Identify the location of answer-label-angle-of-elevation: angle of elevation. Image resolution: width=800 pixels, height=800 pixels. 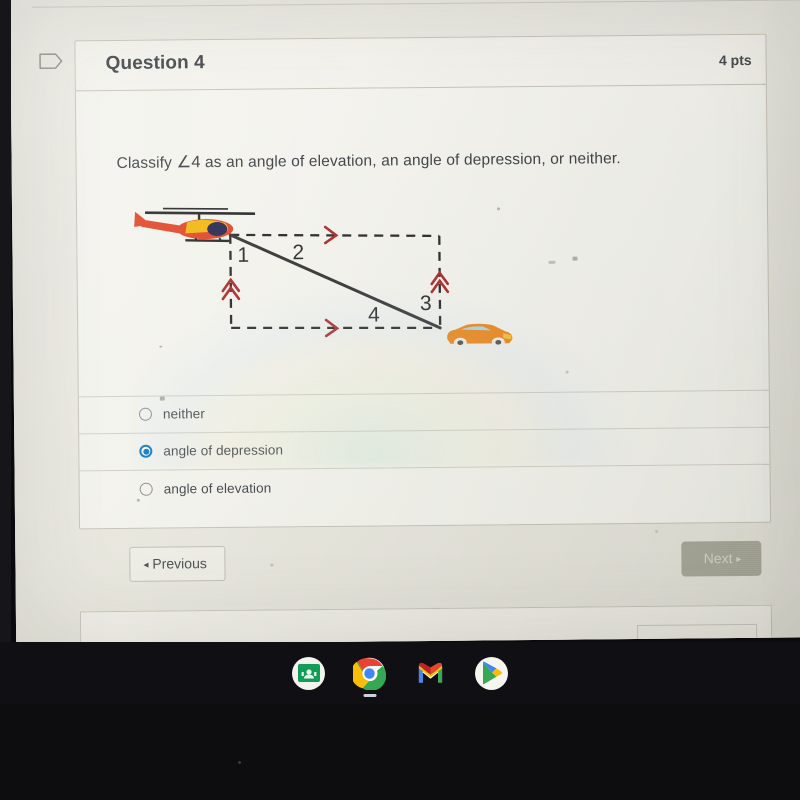
(217, 488).